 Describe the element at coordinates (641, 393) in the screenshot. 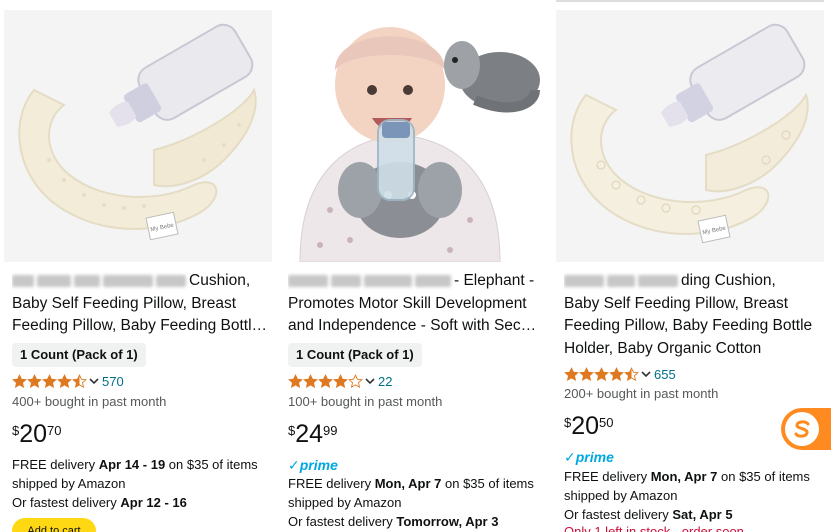

I see `bought-count: 200+ bought in past month` at that location.